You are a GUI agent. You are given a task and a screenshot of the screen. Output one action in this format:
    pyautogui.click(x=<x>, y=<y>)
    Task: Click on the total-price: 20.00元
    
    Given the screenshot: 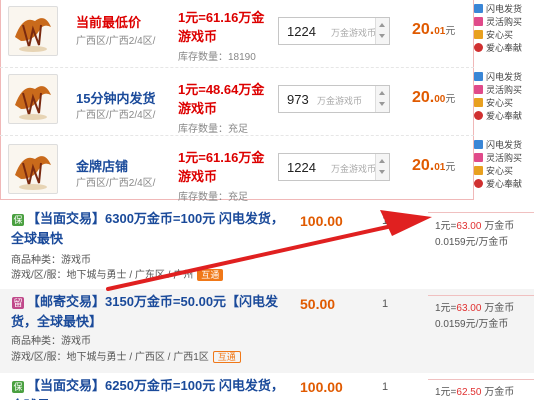 What is the action you would take?
    pyautogui.click(x=434, y=97)
    